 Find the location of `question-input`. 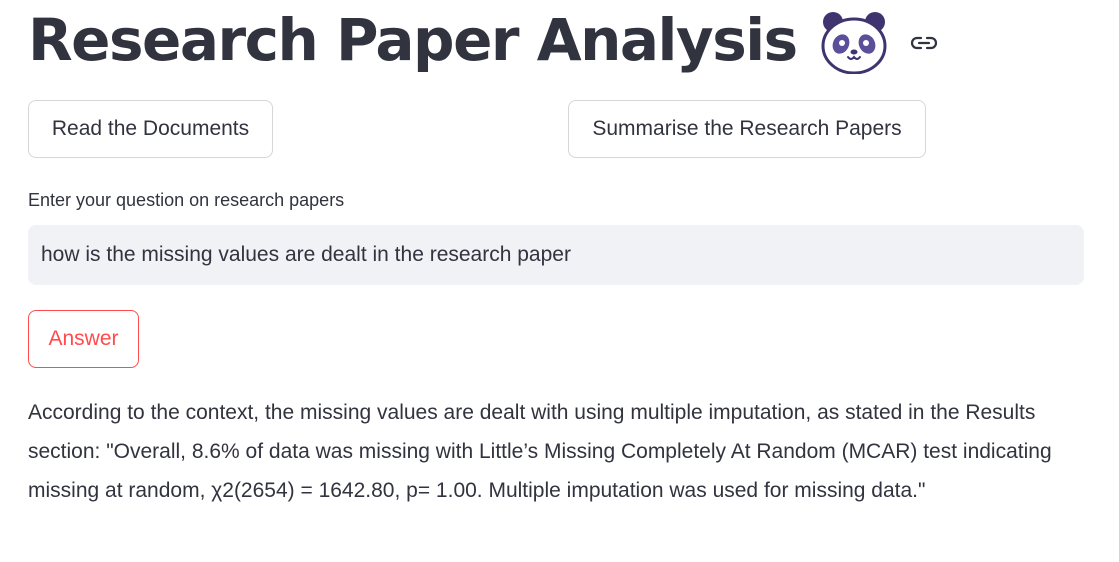

question-input is located at coordinates (556, 255).